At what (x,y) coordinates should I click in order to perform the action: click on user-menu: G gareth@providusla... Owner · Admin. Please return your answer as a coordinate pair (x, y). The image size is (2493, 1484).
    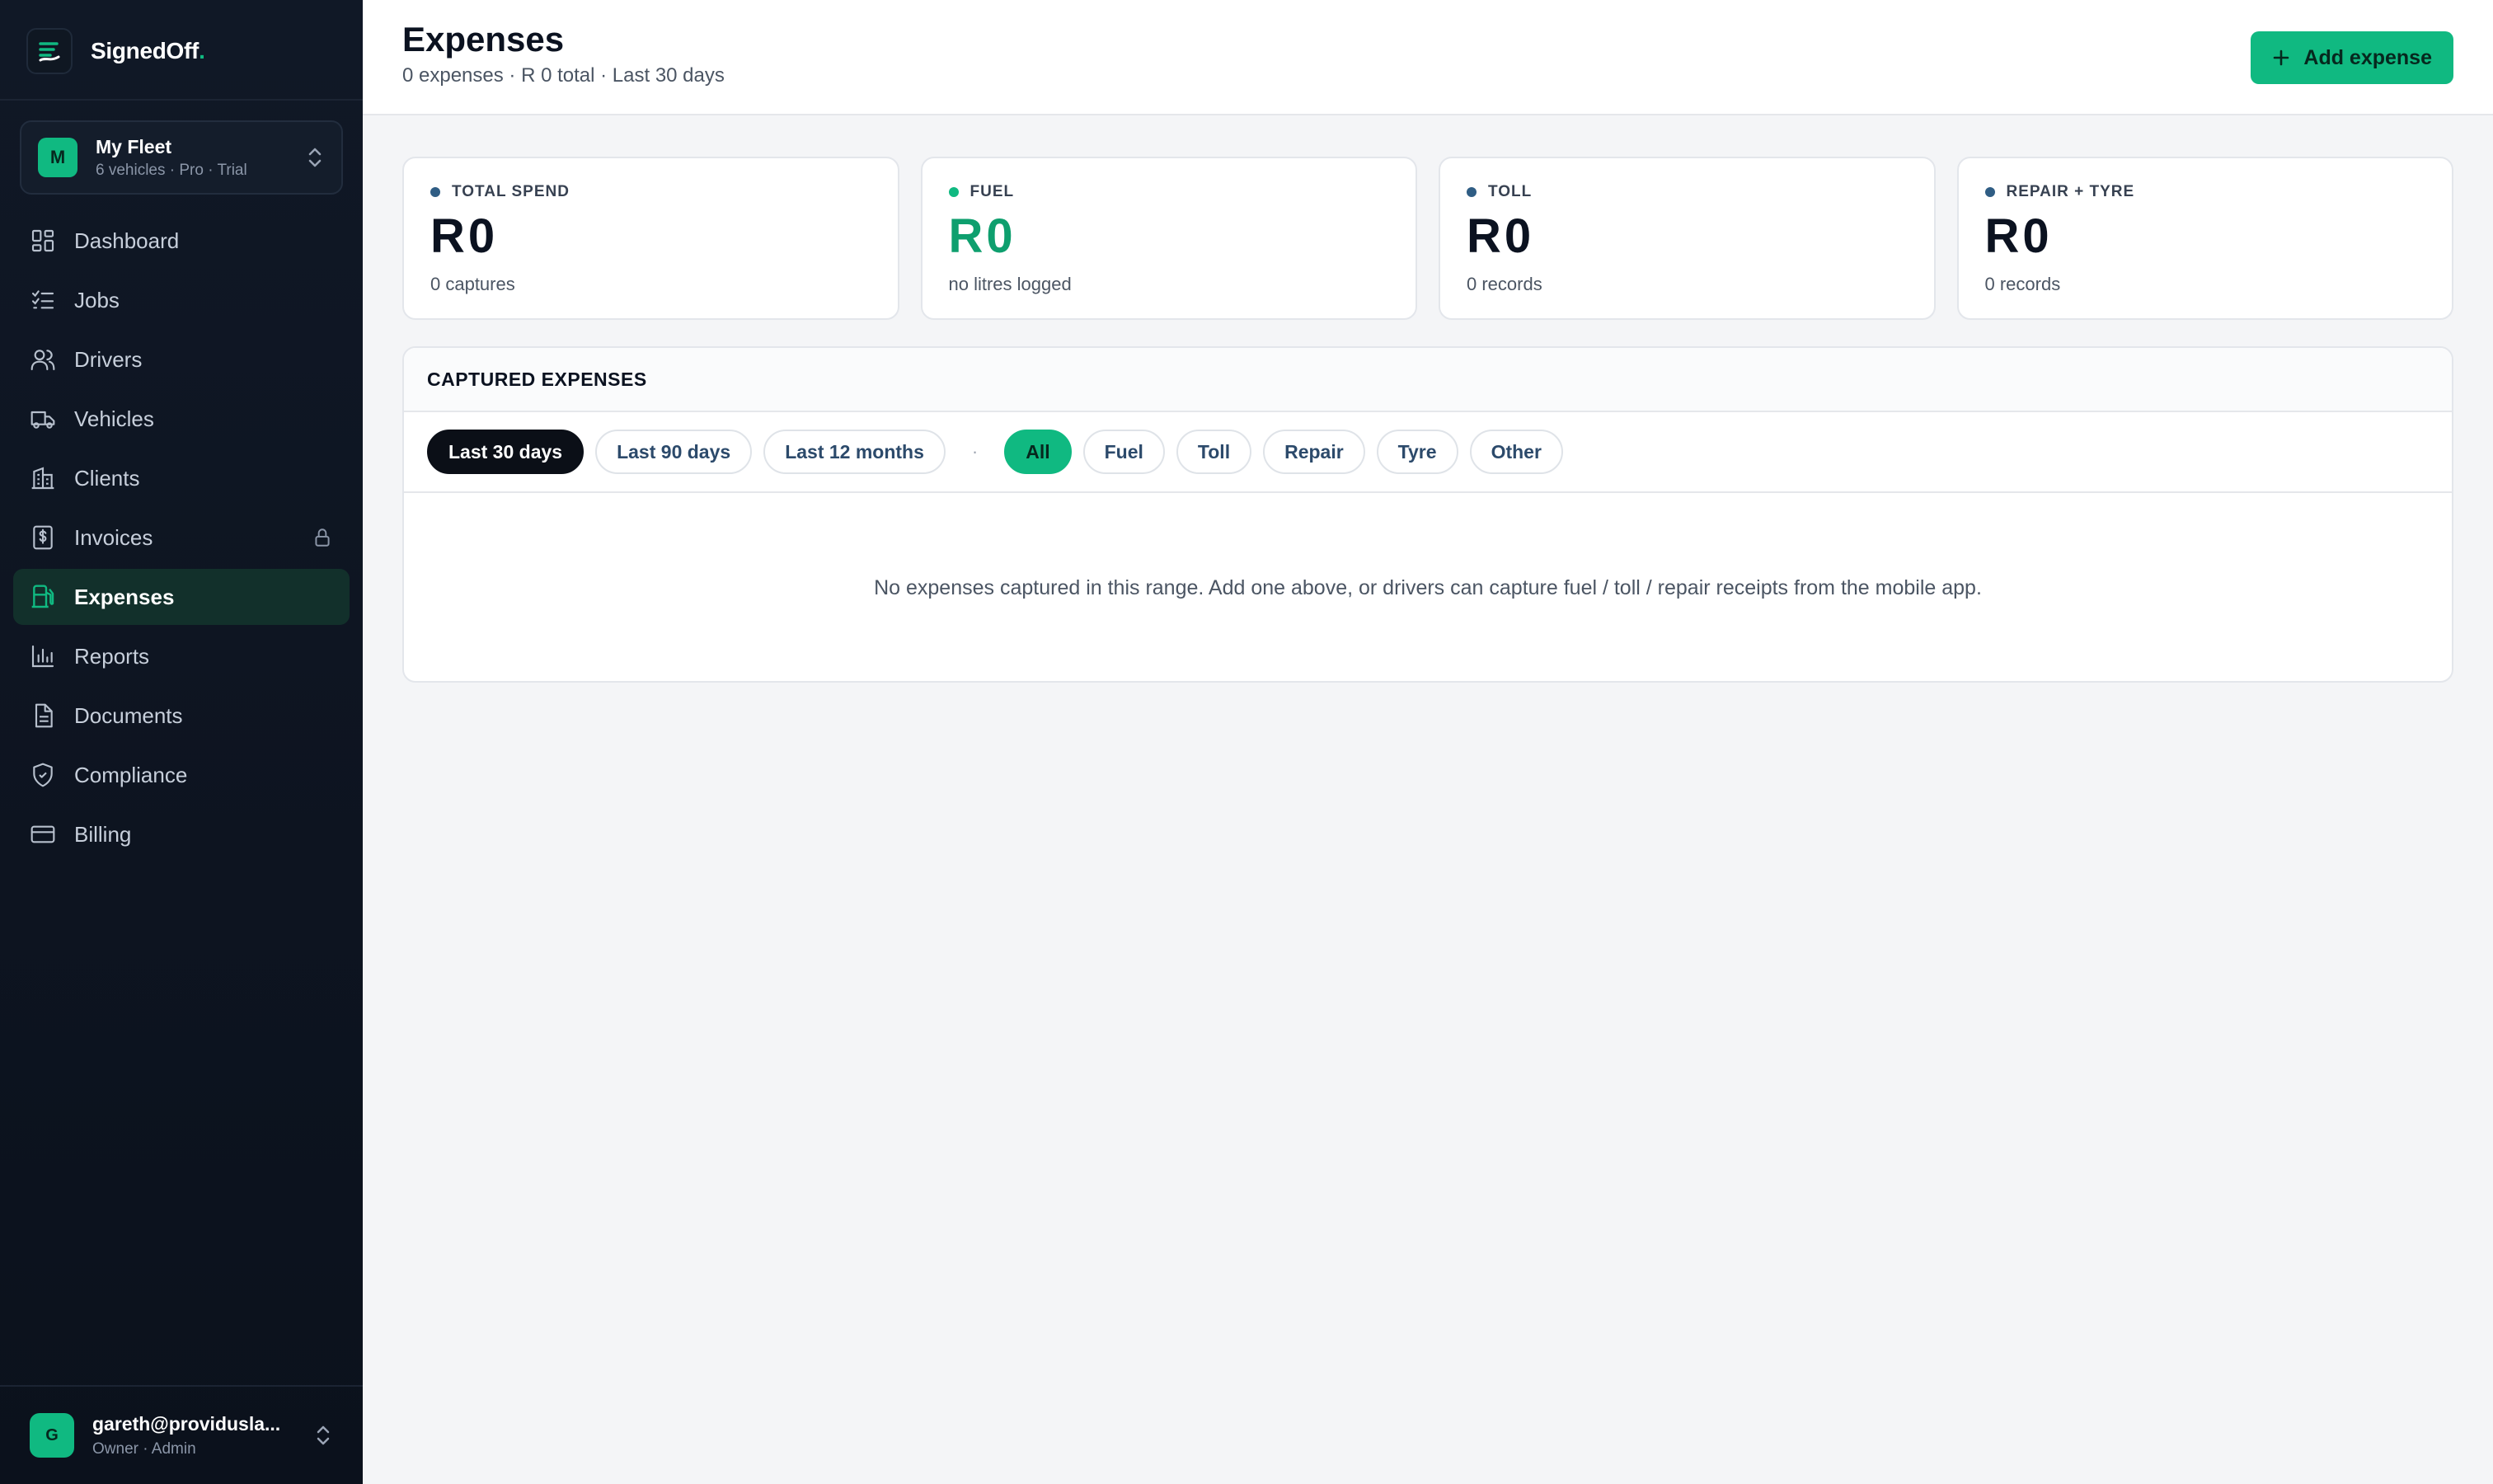
    Looking at the image, I should click on (181, 1434).